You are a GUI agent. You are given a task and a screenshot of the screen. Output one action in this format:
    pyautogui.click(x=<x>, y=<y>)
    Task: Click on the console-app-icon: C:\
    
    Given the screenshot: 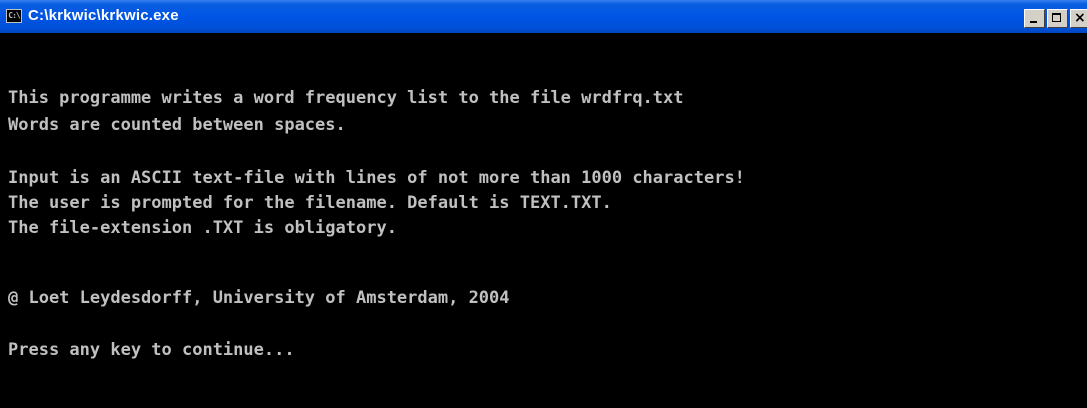 What is the action you would take?
    pyautogui.click(x=14, y=16)
    